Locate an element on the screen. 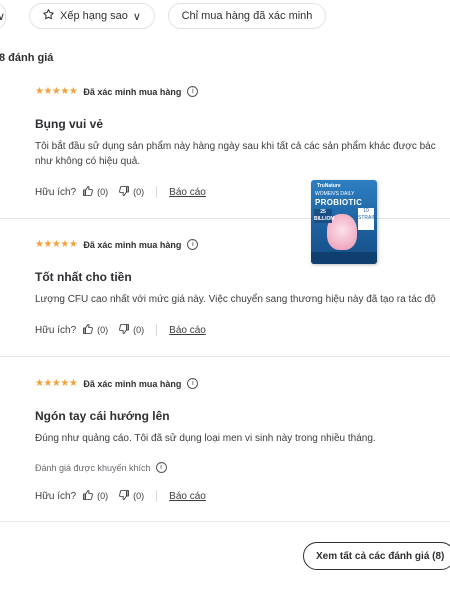  incentivized-review-label: Đánh giá được khuyến khích is located at coordinates (93, 467).